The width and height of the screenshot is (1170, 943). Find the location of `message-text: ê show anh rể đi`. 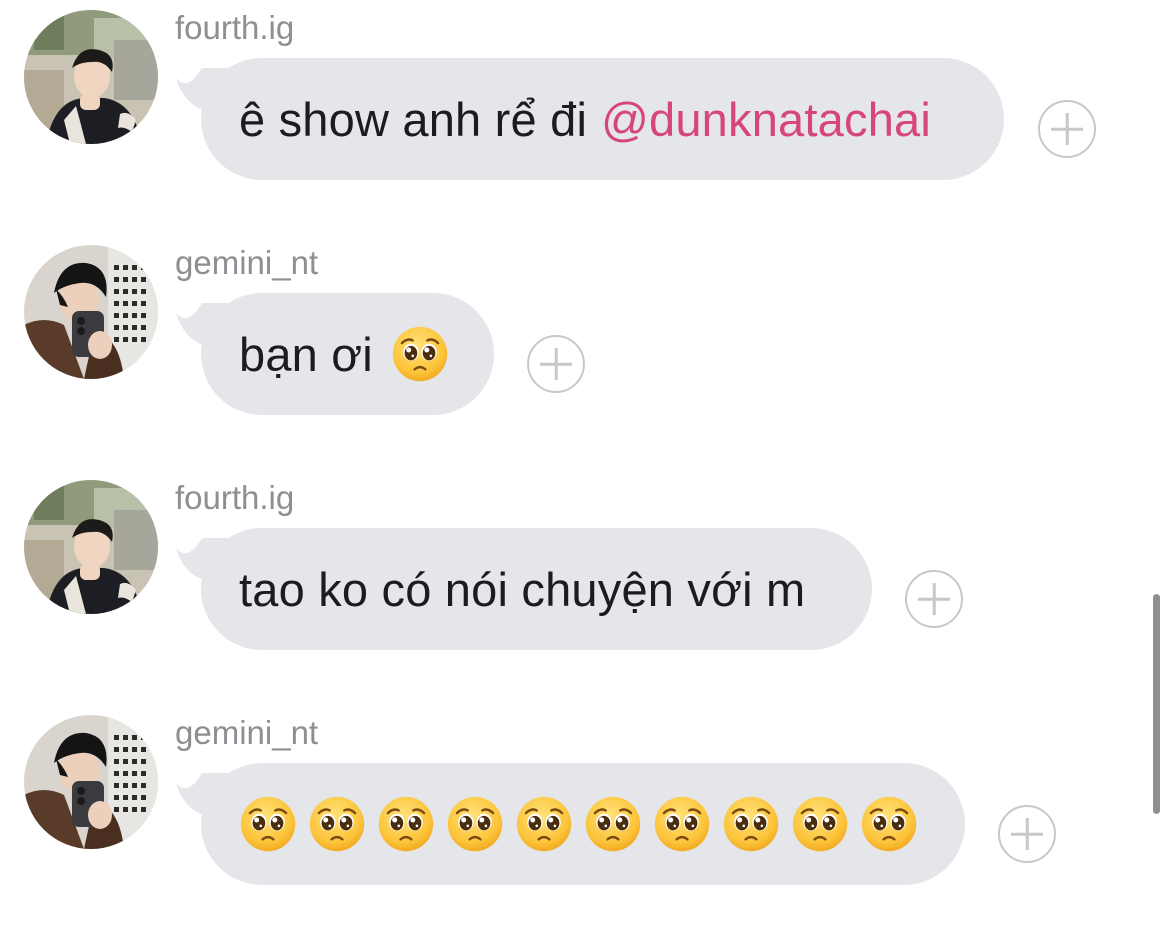

message-text: ê show anh rể đi is located at coordinates (413, 119).